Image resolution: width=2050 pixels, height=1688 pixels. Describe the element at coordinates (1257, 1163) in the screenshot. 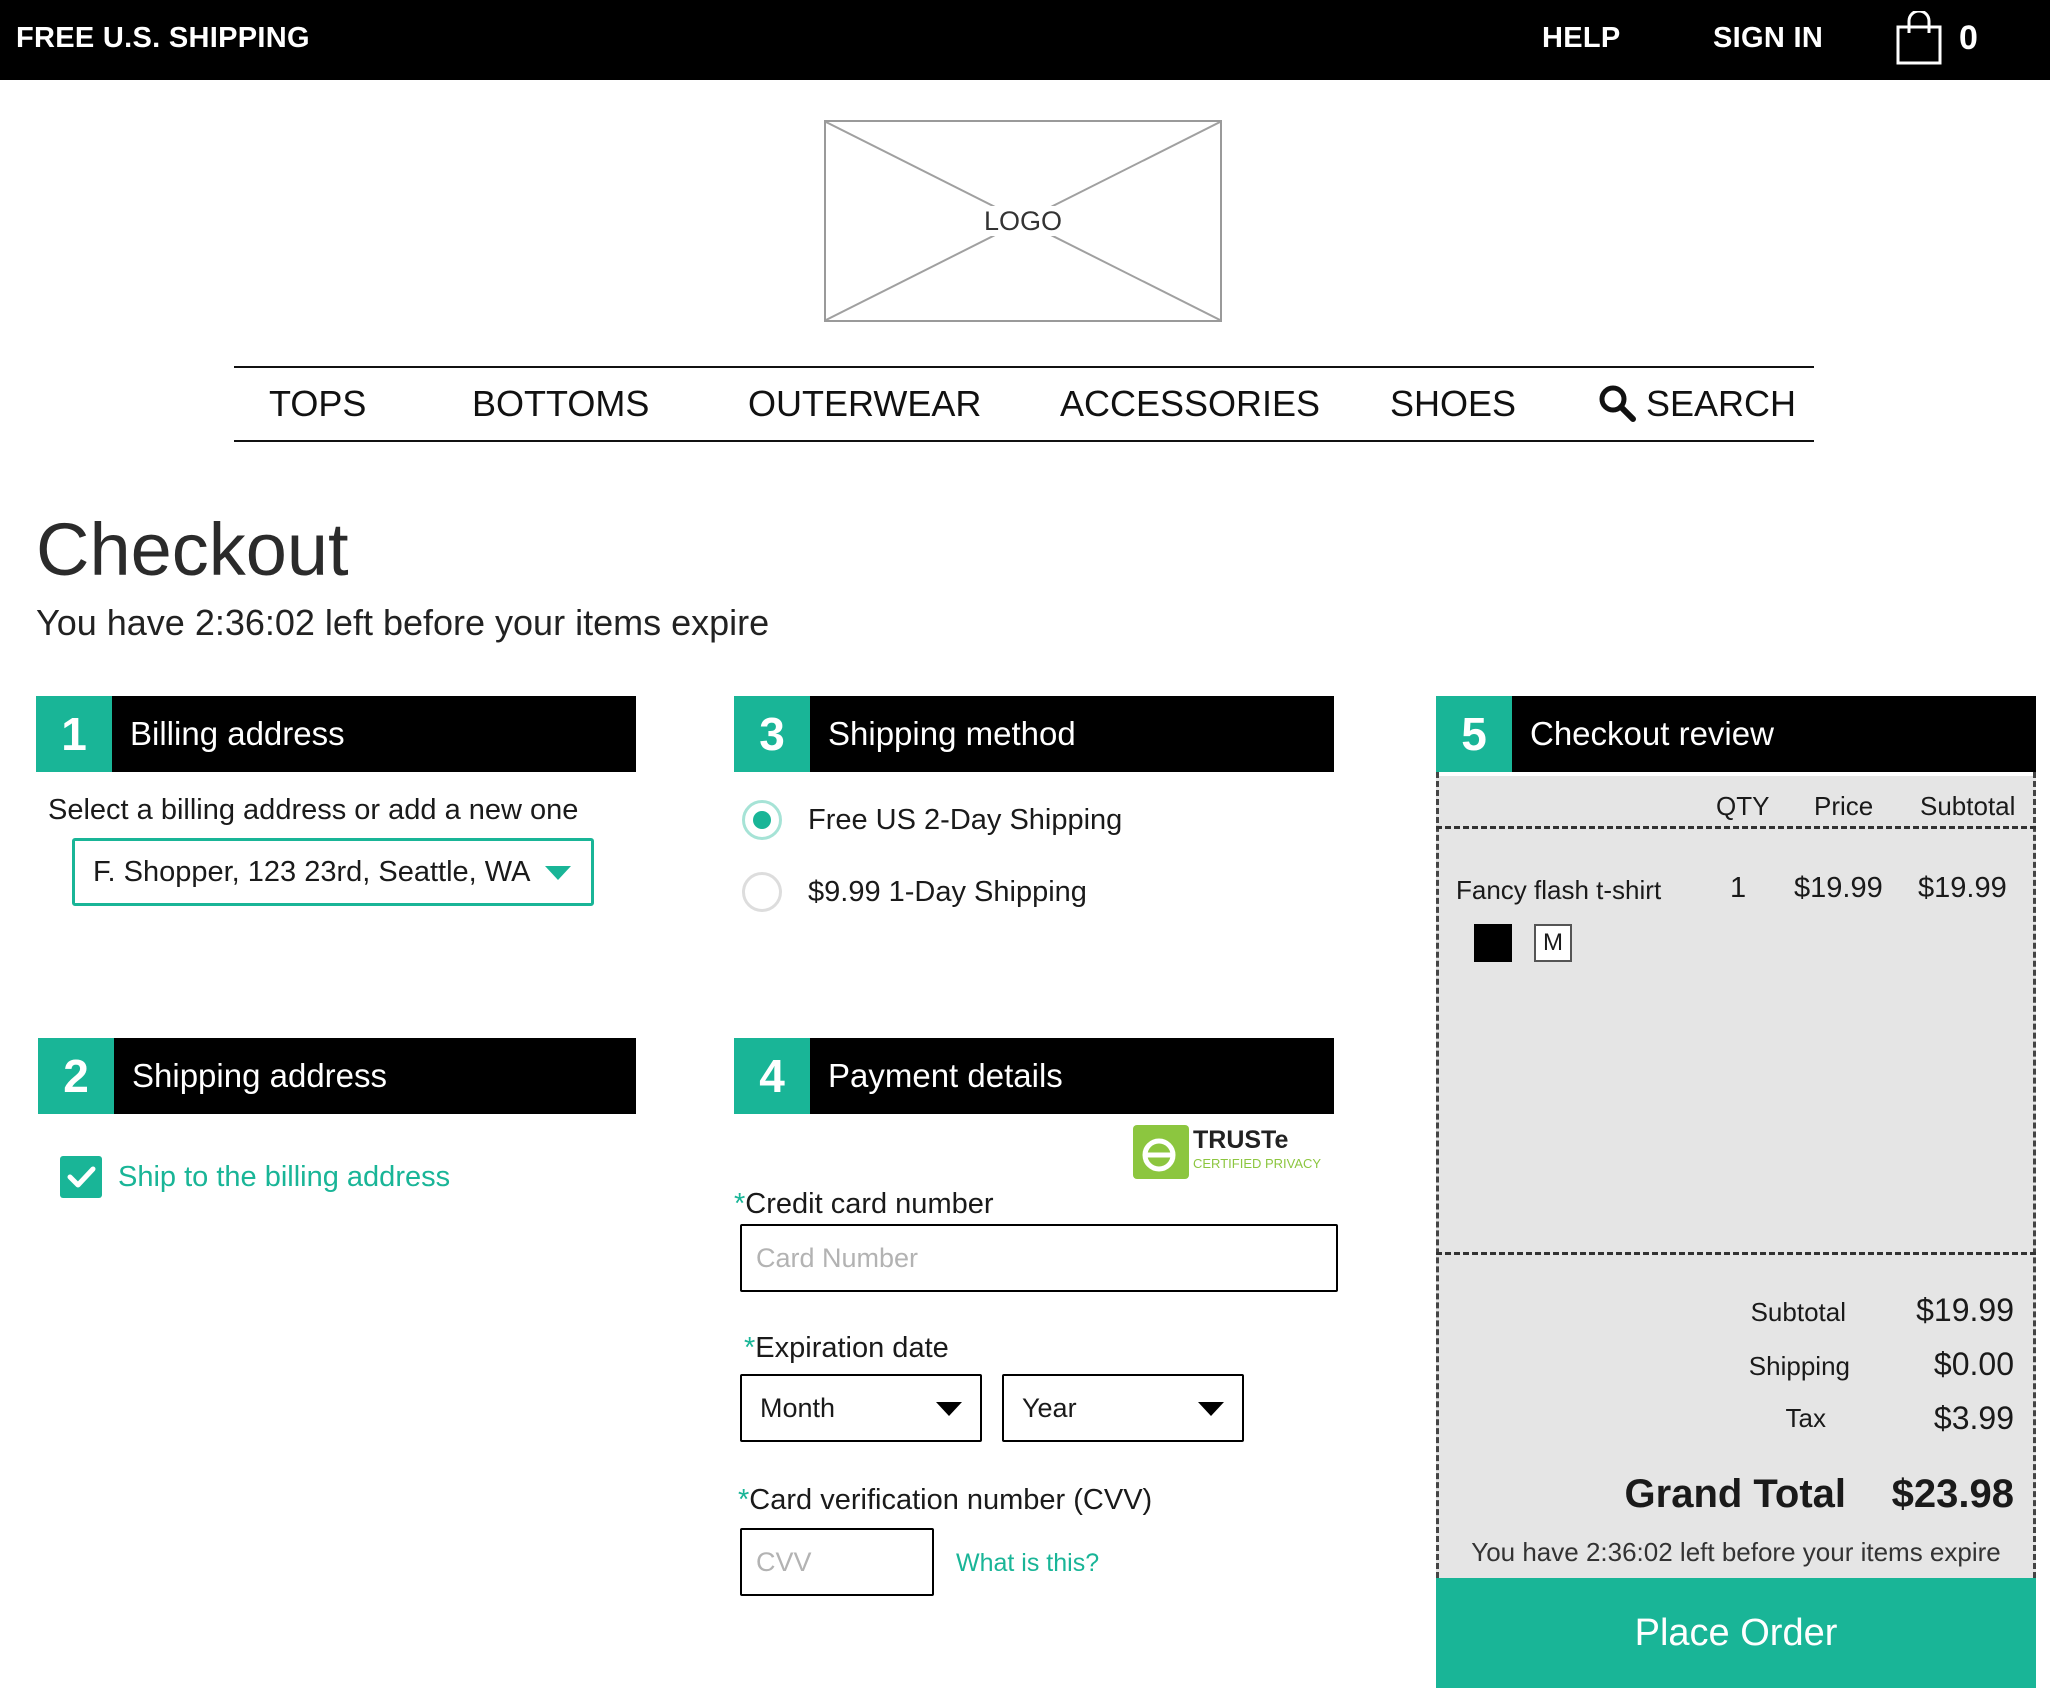

I see `truste-sub: CERTIFIED PRIVACY` at that location.